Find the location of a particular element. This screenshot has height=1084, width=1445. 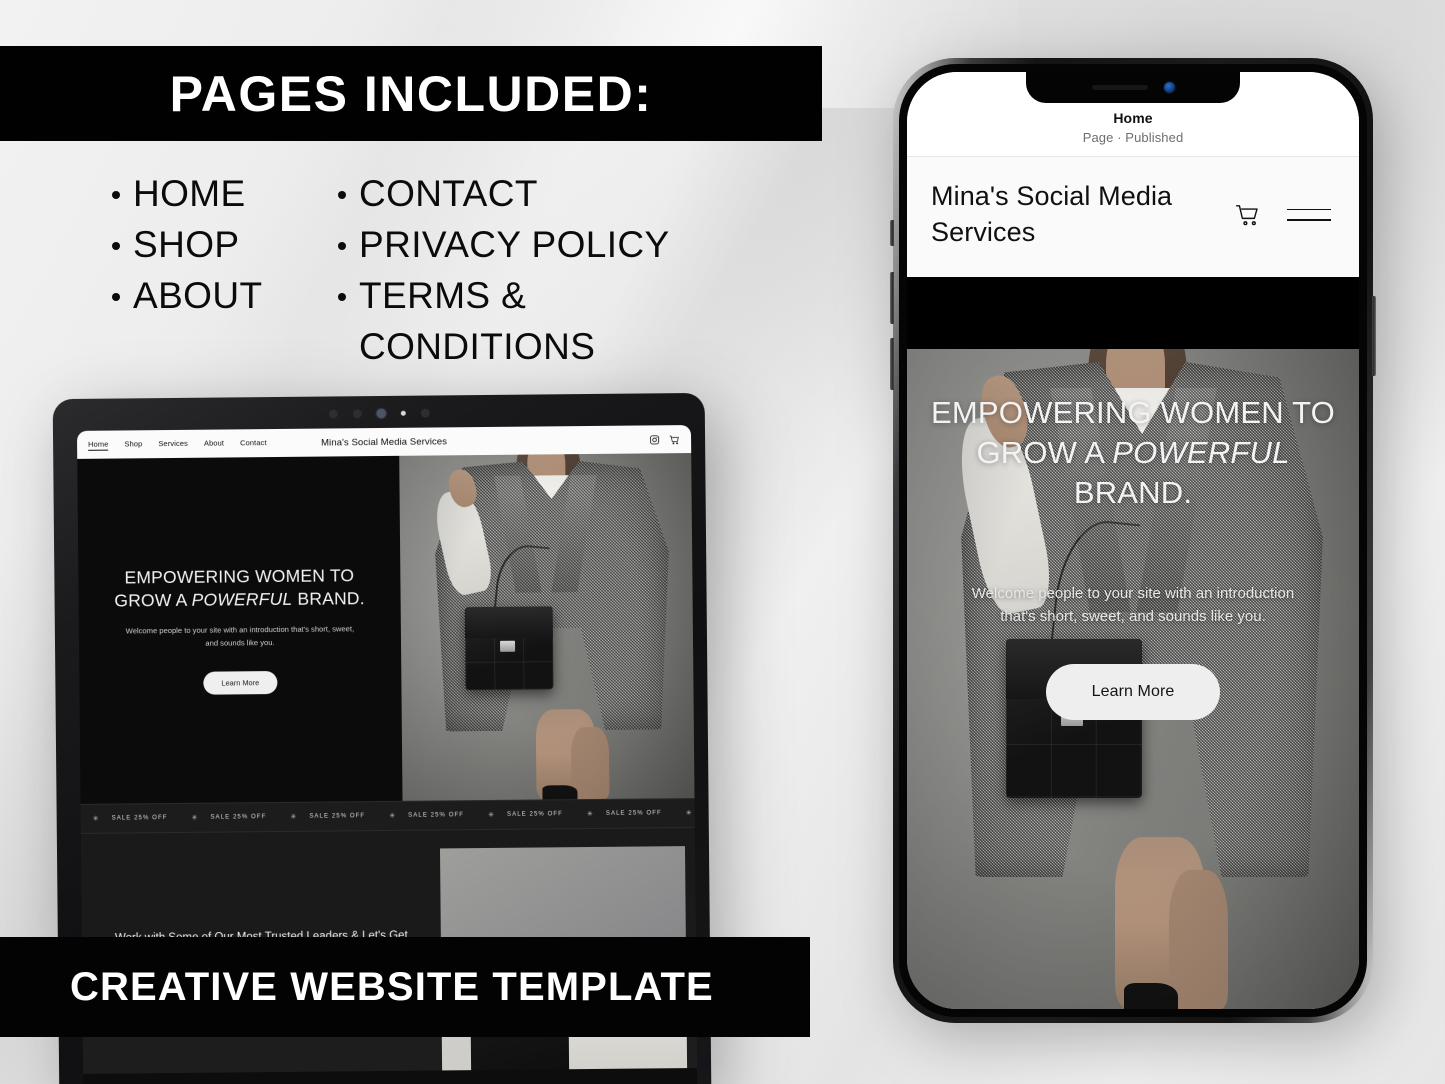

earpiece-speaker-icon is located at coordinates (1119, 87).